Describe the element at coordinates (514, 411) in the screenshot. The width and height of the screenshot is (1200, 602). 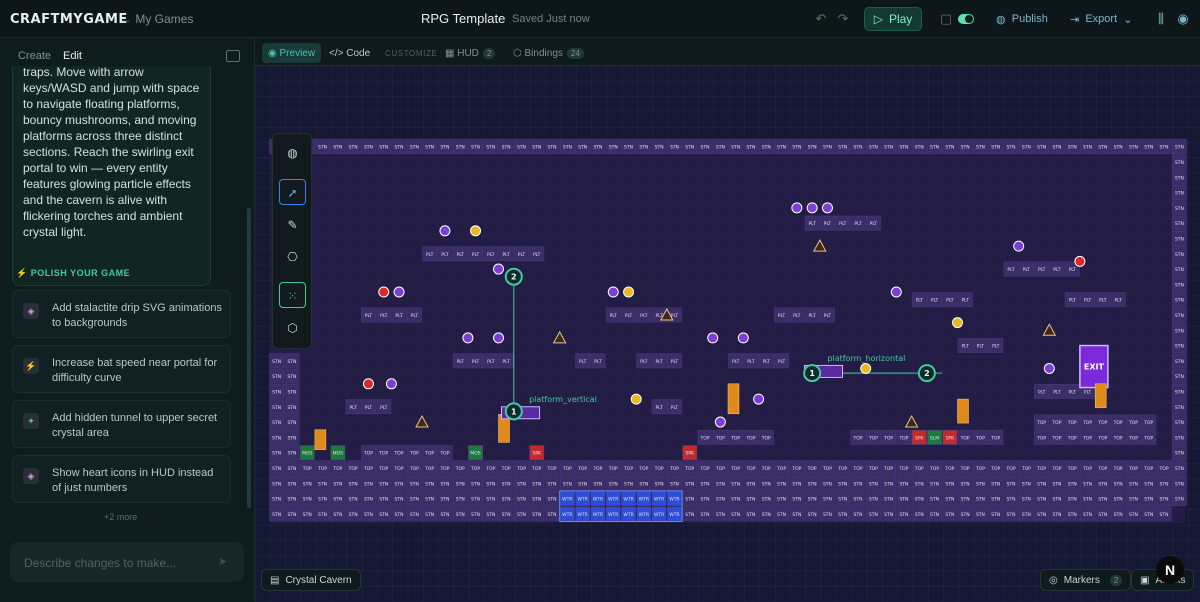
I see `waypoint-number: 1` at that location.